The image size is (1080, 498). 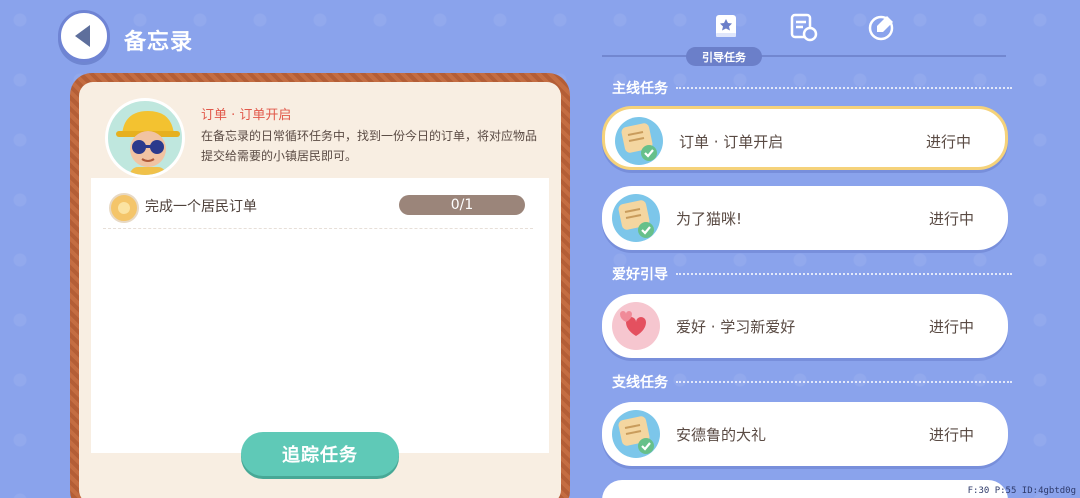 What do you see at coordinates (805, 434) in the screenshot?
I see `quest-card: 安德鲁的大礼 进行中` at bounding box center [805, 434].